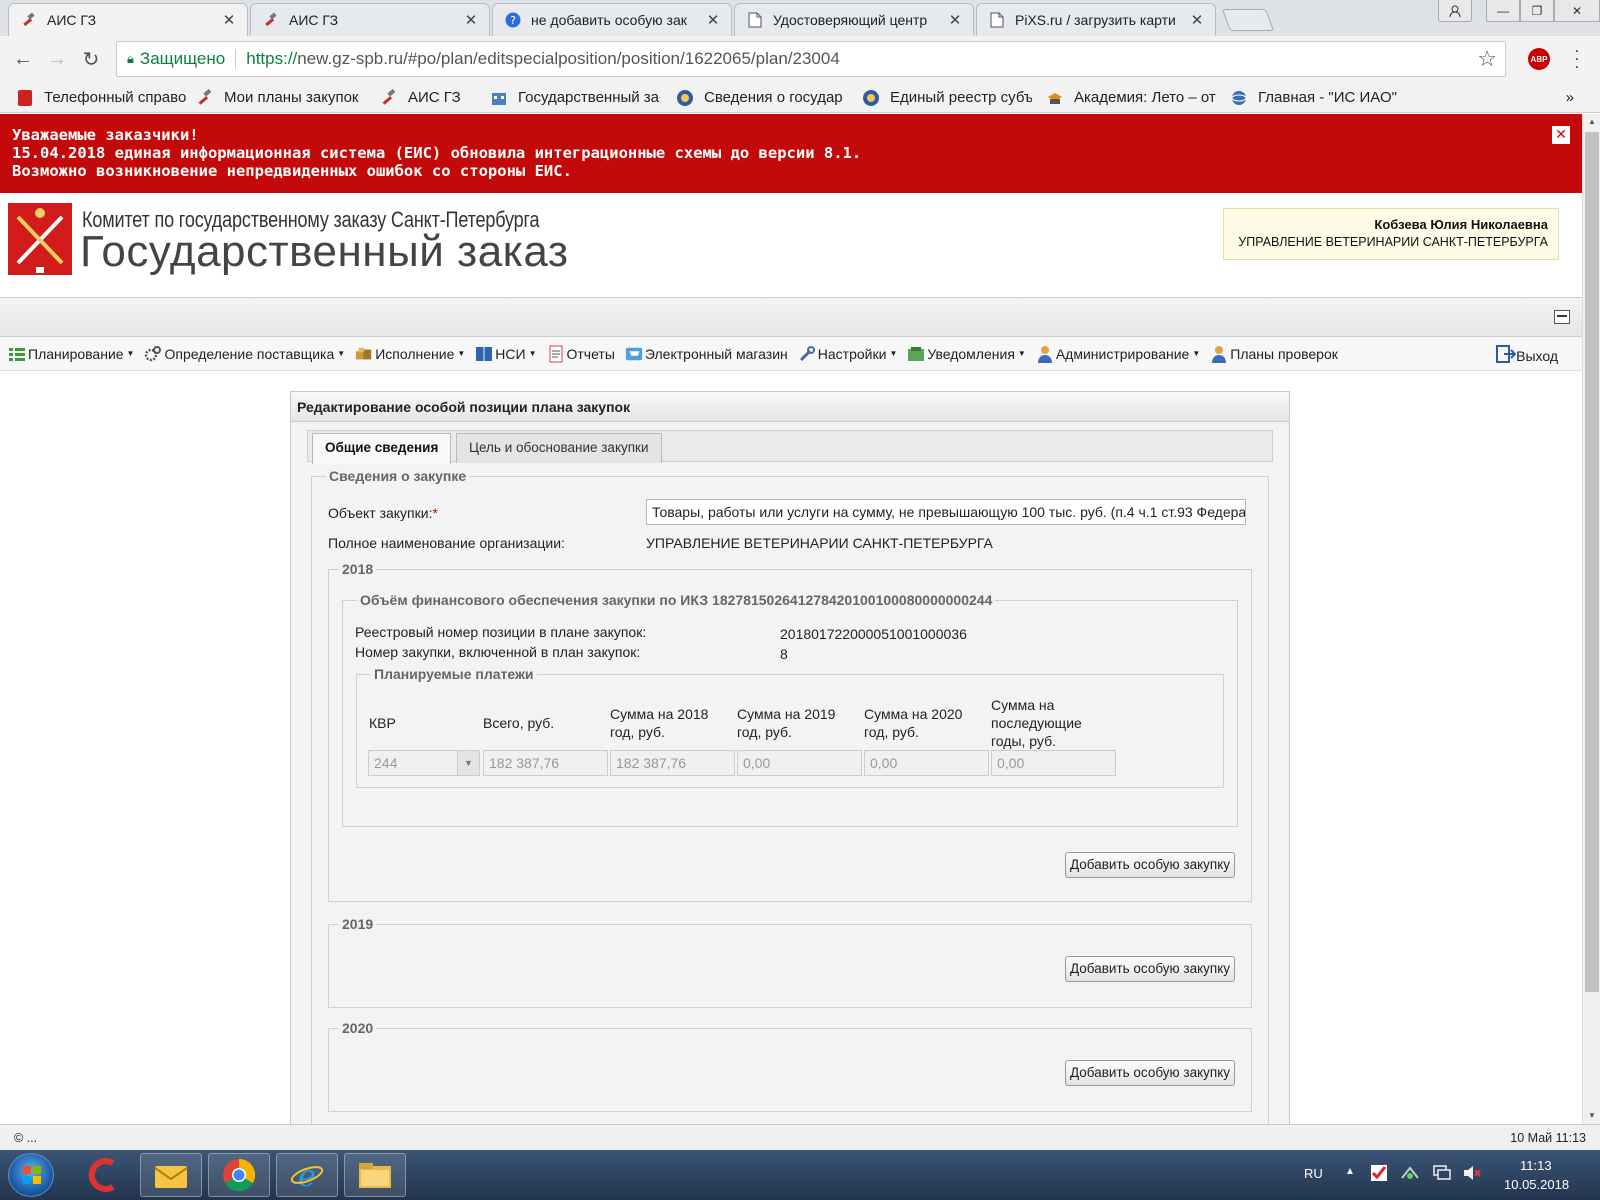 The width and height of the screenshot is (1600, 1200). What do you see at coordinates (1053, 763) in the screenshot?
I see `sum-later-field: 0,00` at bounding box center [1053, 763].